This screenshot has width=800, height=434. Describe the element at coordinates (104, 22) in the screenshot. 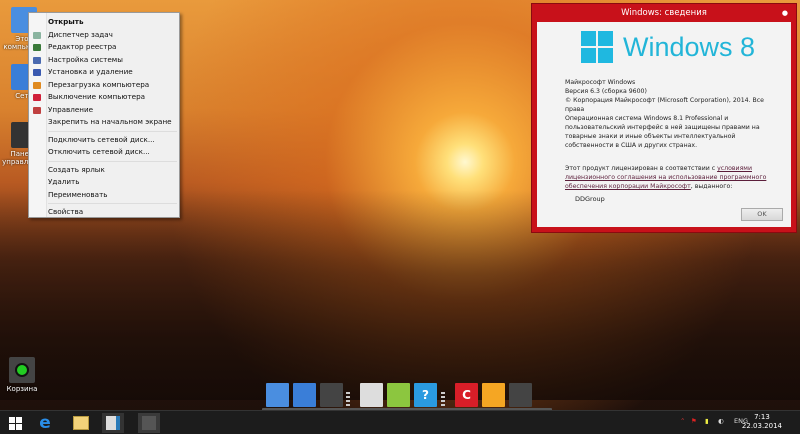

I see `context-menu-item: Открыть` at that location.